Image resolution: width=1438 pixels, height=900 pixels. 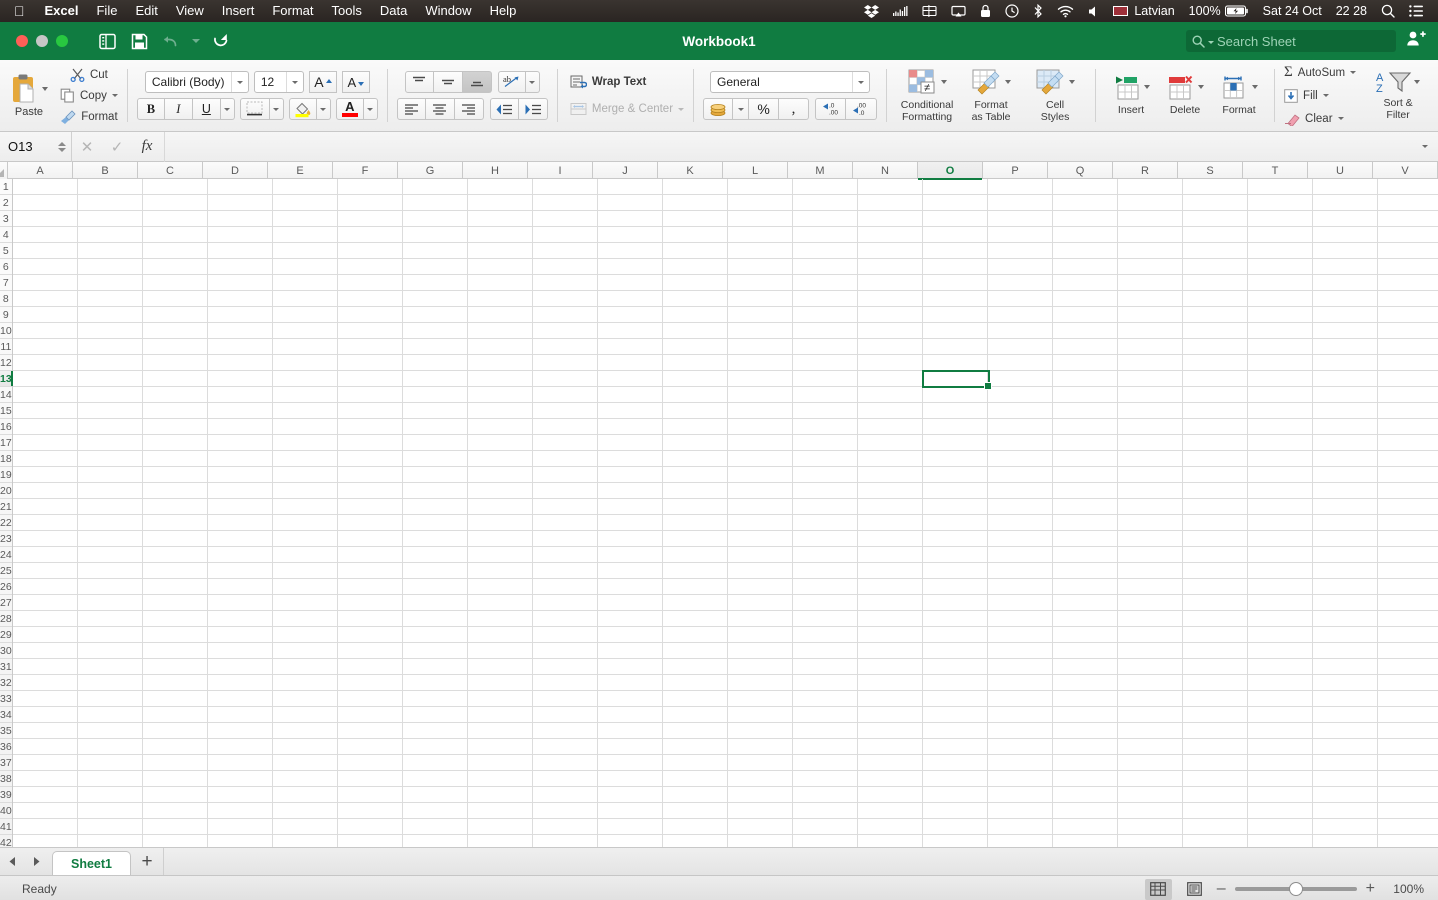 What do you see at coordinates (1408, 411) in the screenshot?
I see `cell-V15` at bounding box center [1408, 411].